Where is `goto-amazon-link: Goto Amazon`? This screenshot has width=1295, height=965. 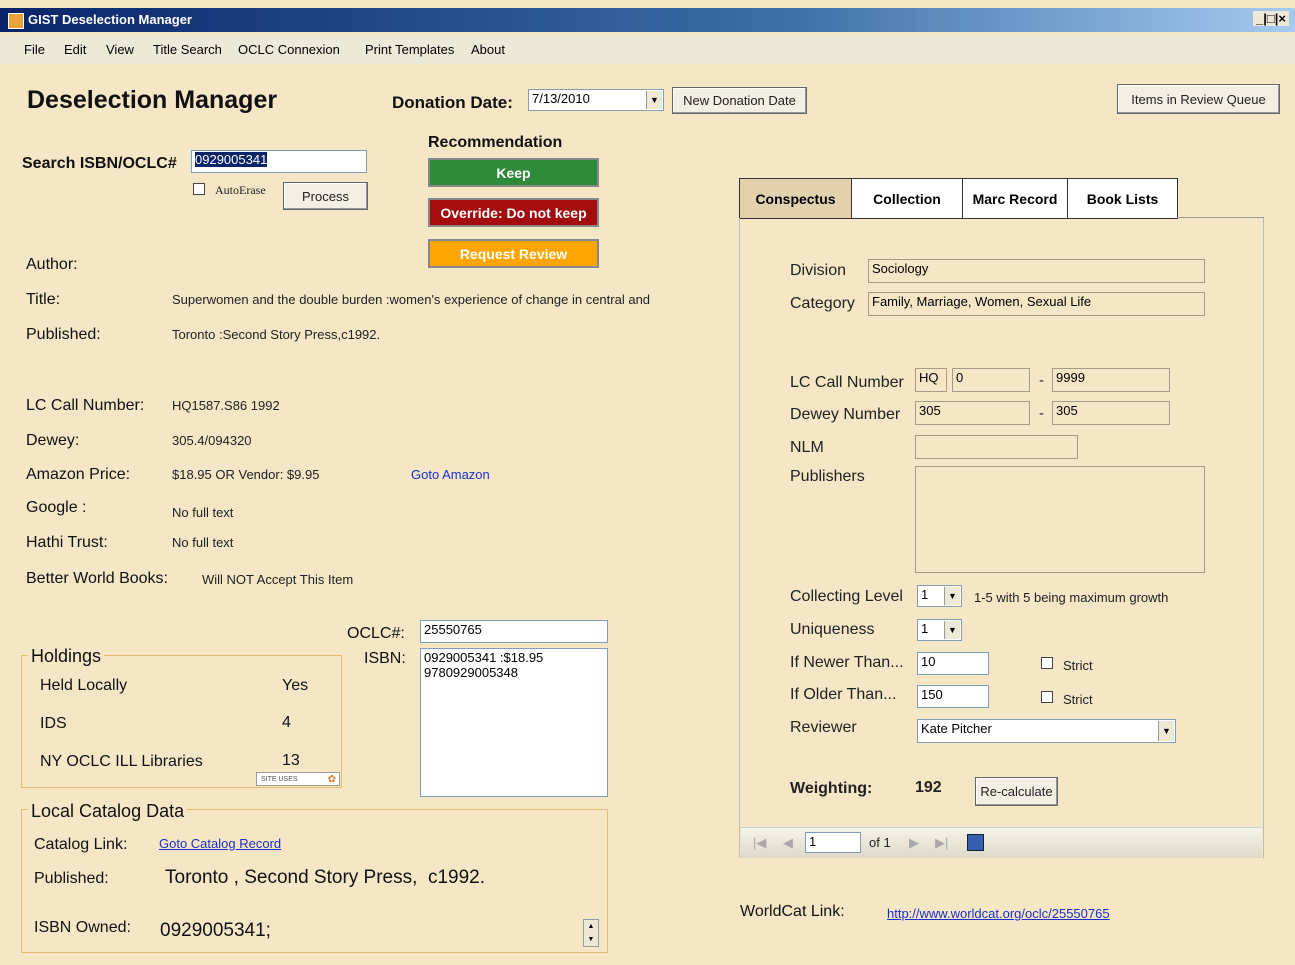
goto-amazon-link: Goto Amazon is located at coordinates (450, 474).